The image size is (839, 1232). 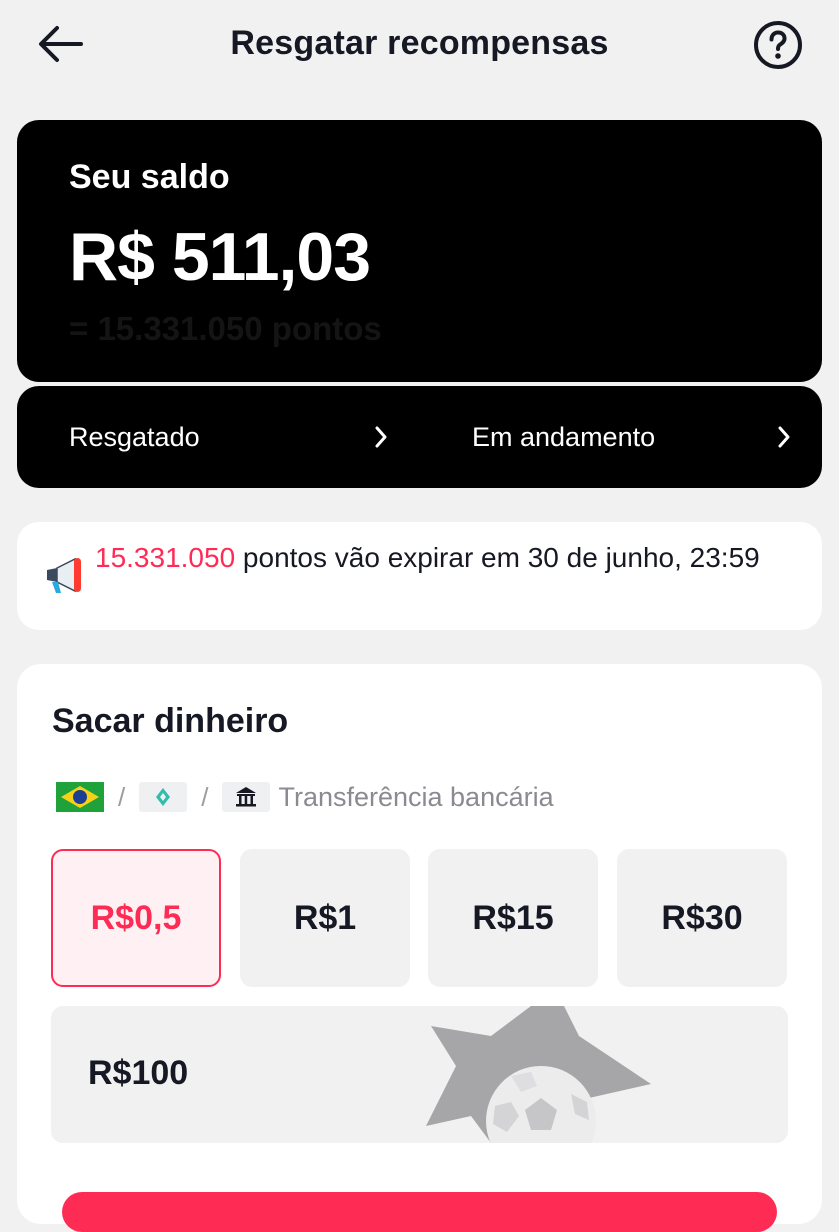 What do you see at coordinates (419, 1212) in the screenshot?
I see `withdraw-button` at bounding box center [419, 1212].